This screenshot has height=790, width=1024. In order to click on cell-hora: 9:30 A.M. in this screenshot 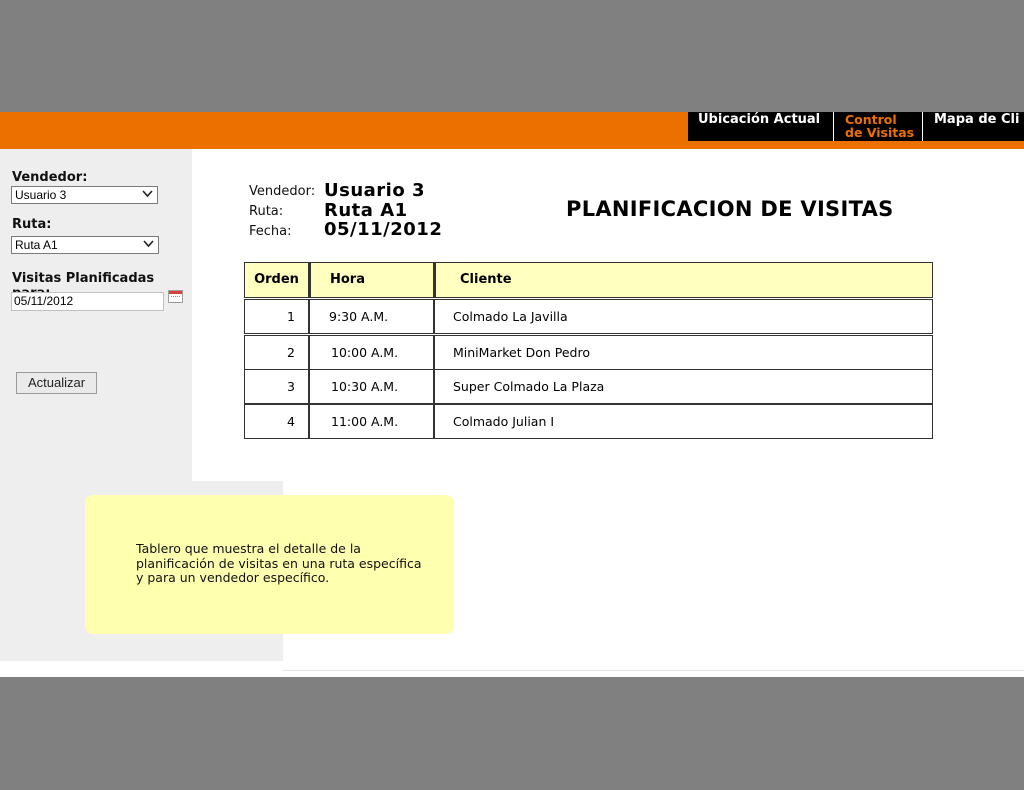, I will do `click(359, 316)`.